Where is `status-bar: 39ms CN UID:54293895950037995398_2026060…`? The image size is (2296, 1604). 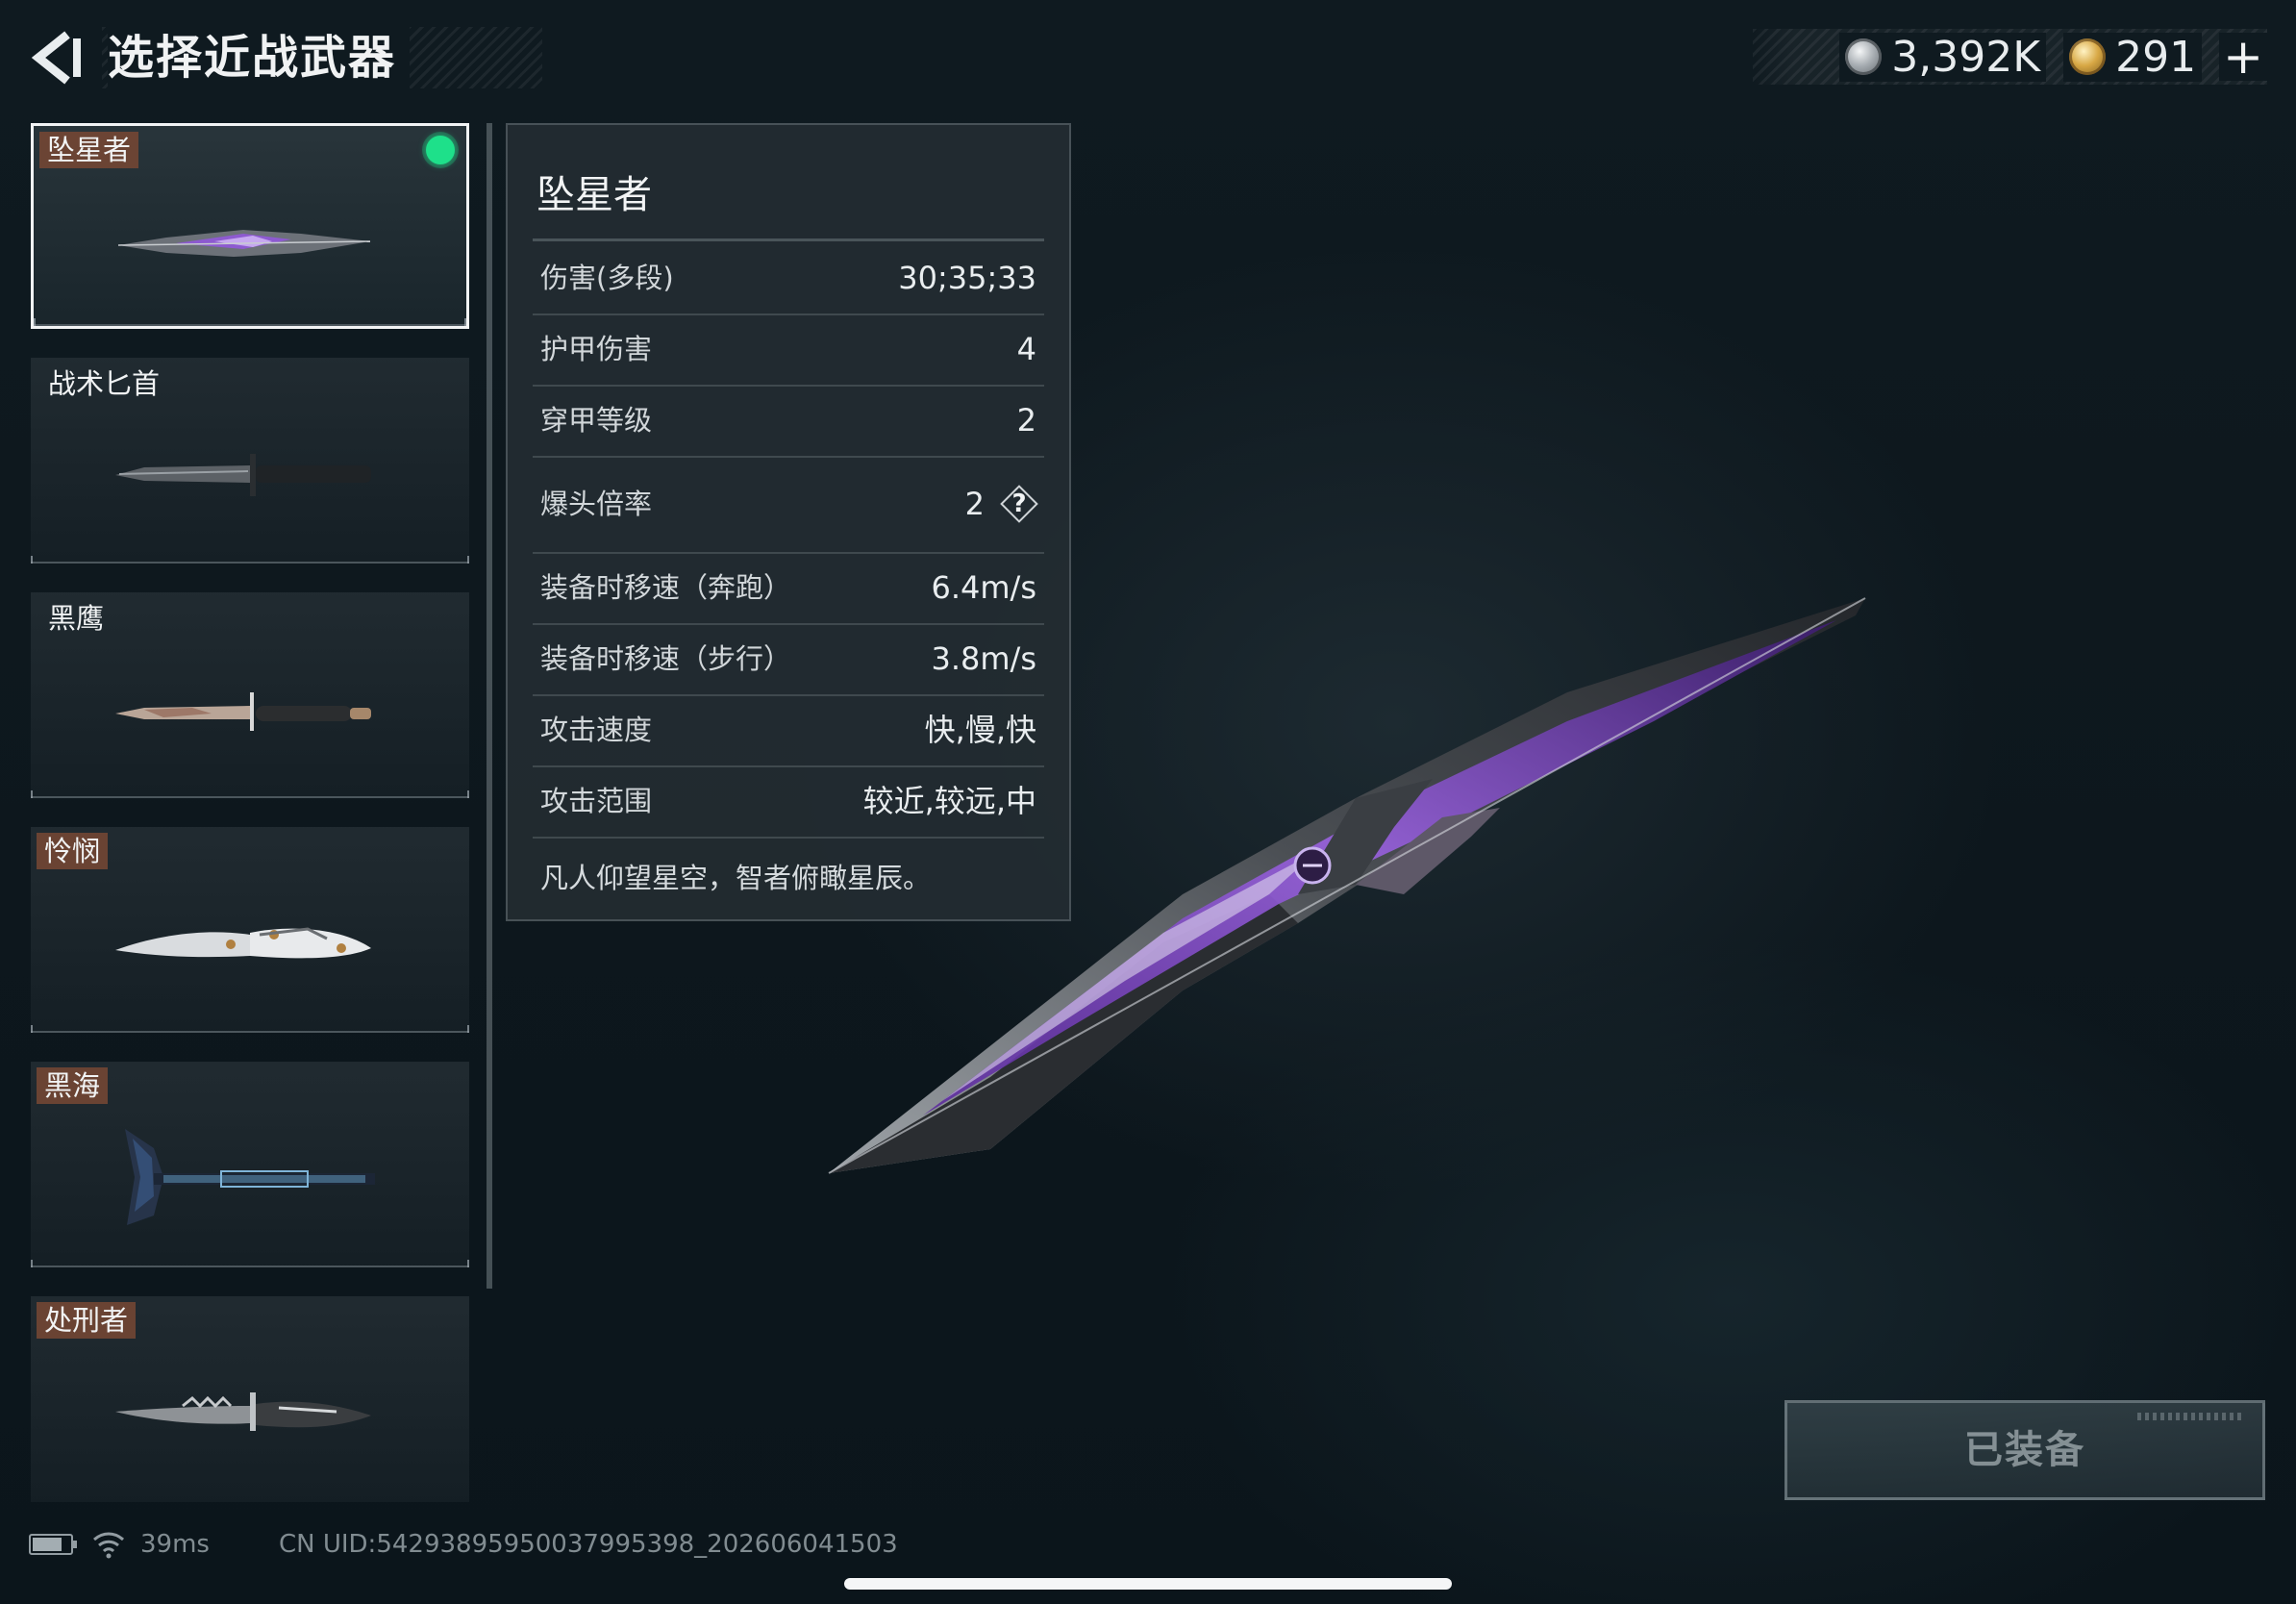
status-bar: 39ms CN UID:54293895950037995398_2026060… is located at coordinates (463, 1544).